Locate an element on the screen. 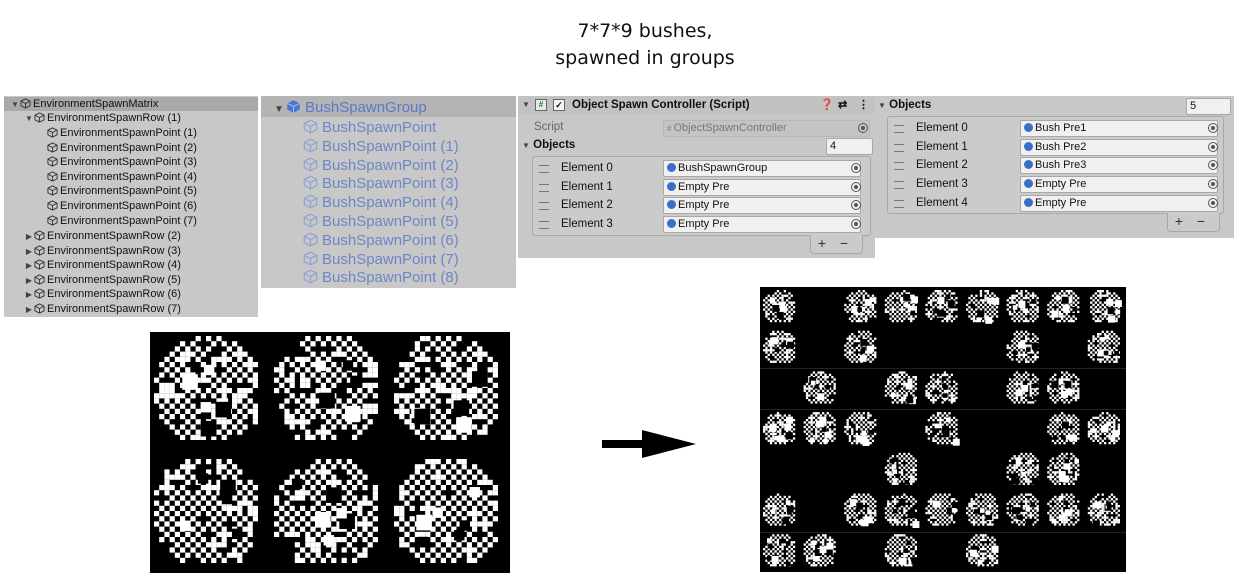 Image resolution: width=1238 pixels, height=582 pixels. element-object-field: Bush Pre1 is located at coordinates (1119, 128).